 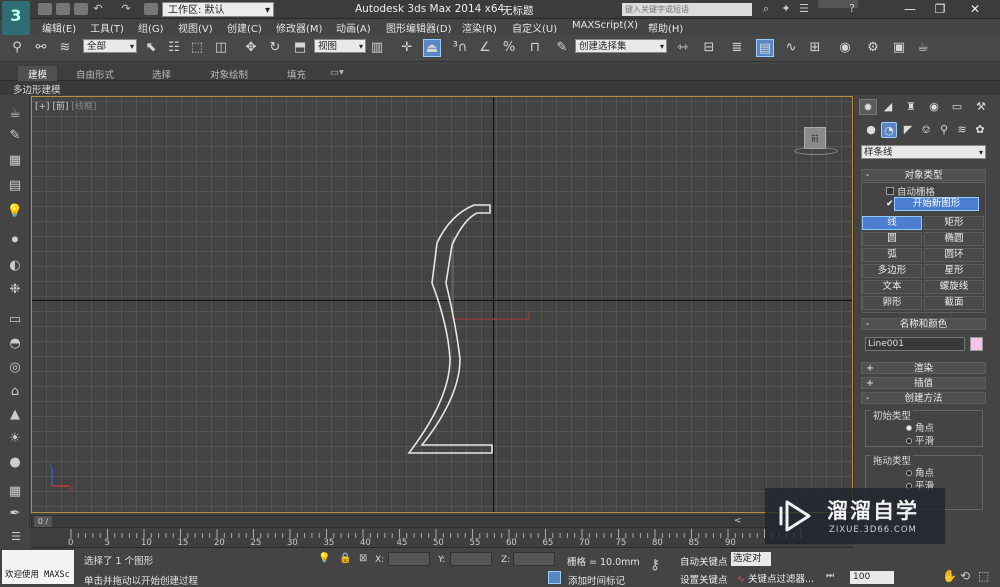 What do you see at coordinates (737, 48) in the screenshot?
I see `layer-manager-icon: ≣` at bounding box center [737, 48].